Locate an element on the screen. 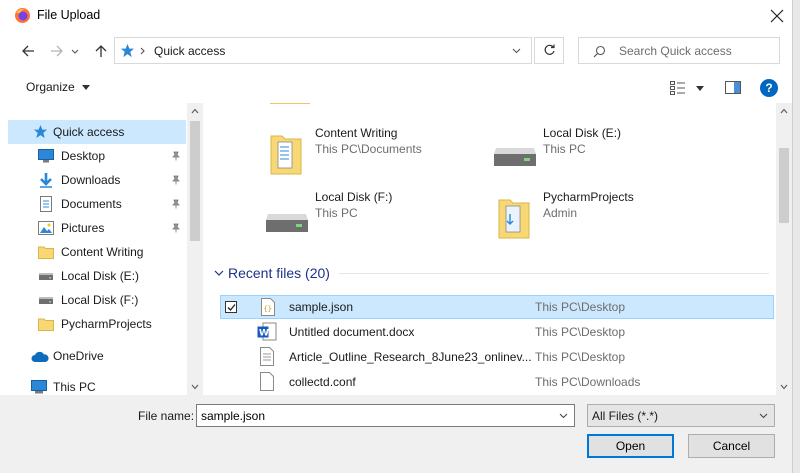 The width and height of the screenshot is (800, 473). file-name: sample.json is located at coordinates (321, 307).